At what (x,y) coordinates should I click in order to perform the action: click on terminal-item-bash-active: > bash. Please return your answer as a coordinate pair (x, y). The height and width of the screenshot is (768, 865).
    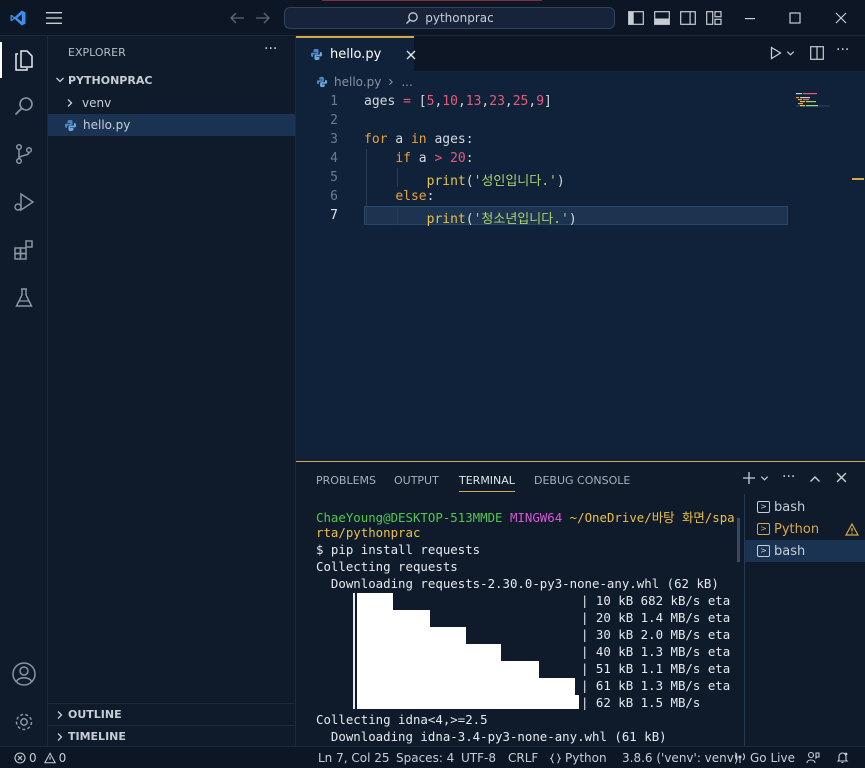
    Looking at the image, I should click on (805, 551).